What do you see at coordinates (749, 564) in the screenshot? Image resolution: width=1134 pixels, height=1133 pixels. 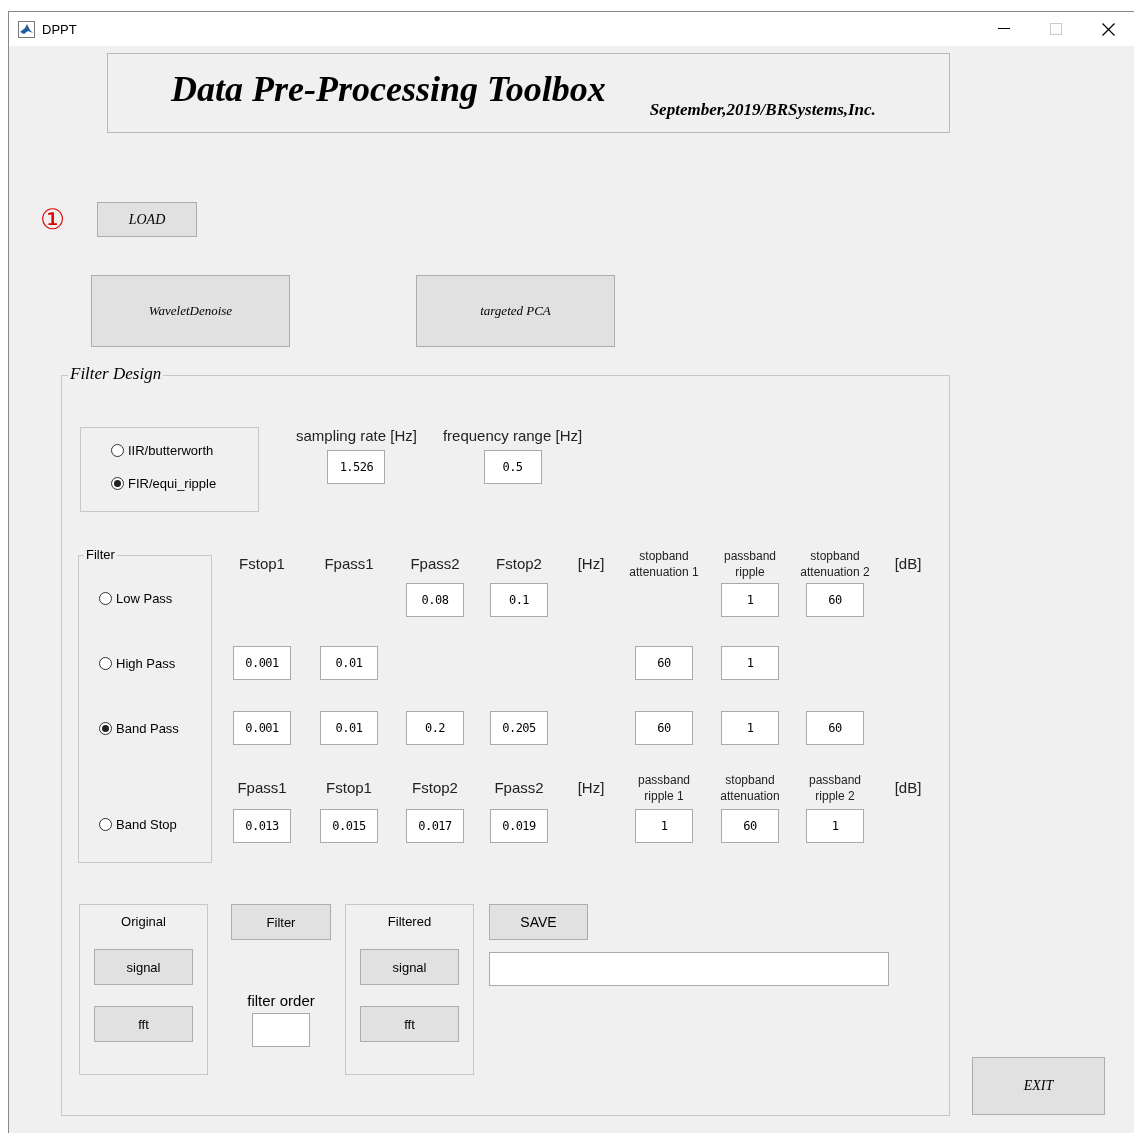 I see `column-label: passband ripple` at bounding box center [749, 564].